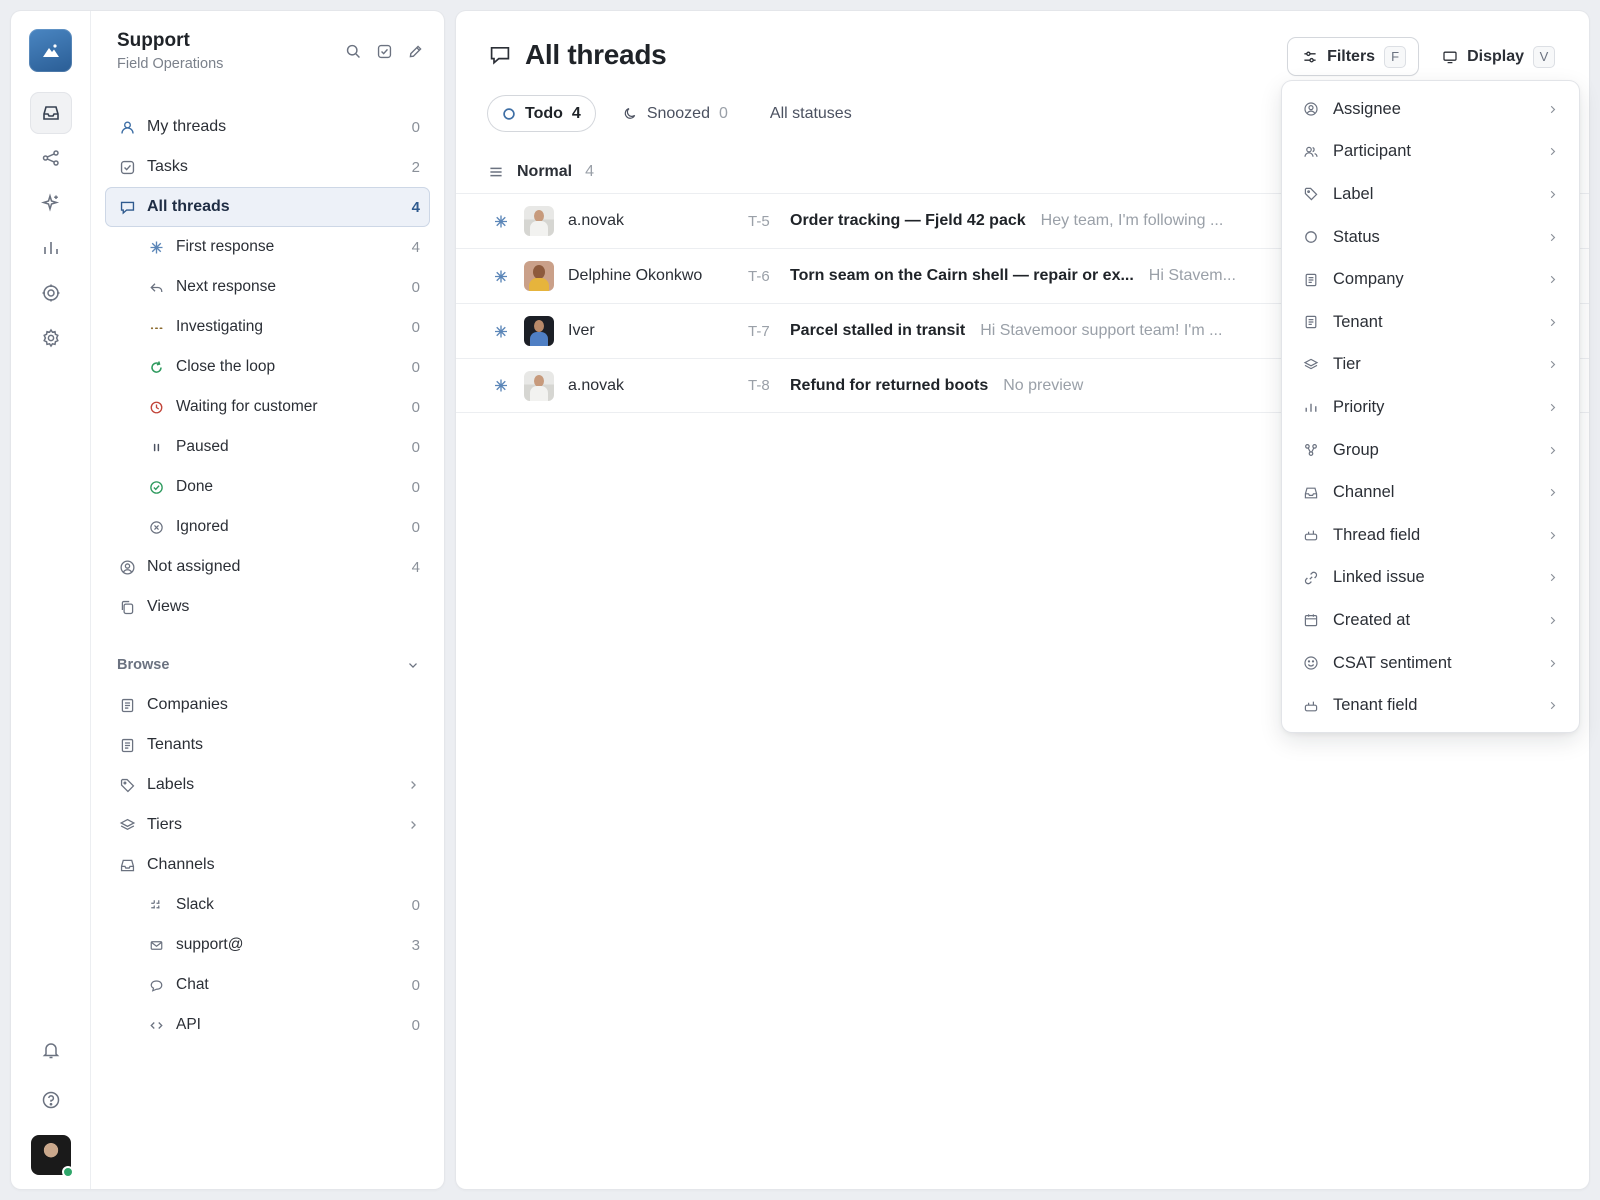 This screenshot has width=1600, height=1200. Describe the element at coordinates (1311, 408) in the screenshot. I see `bars-icon` at that location.